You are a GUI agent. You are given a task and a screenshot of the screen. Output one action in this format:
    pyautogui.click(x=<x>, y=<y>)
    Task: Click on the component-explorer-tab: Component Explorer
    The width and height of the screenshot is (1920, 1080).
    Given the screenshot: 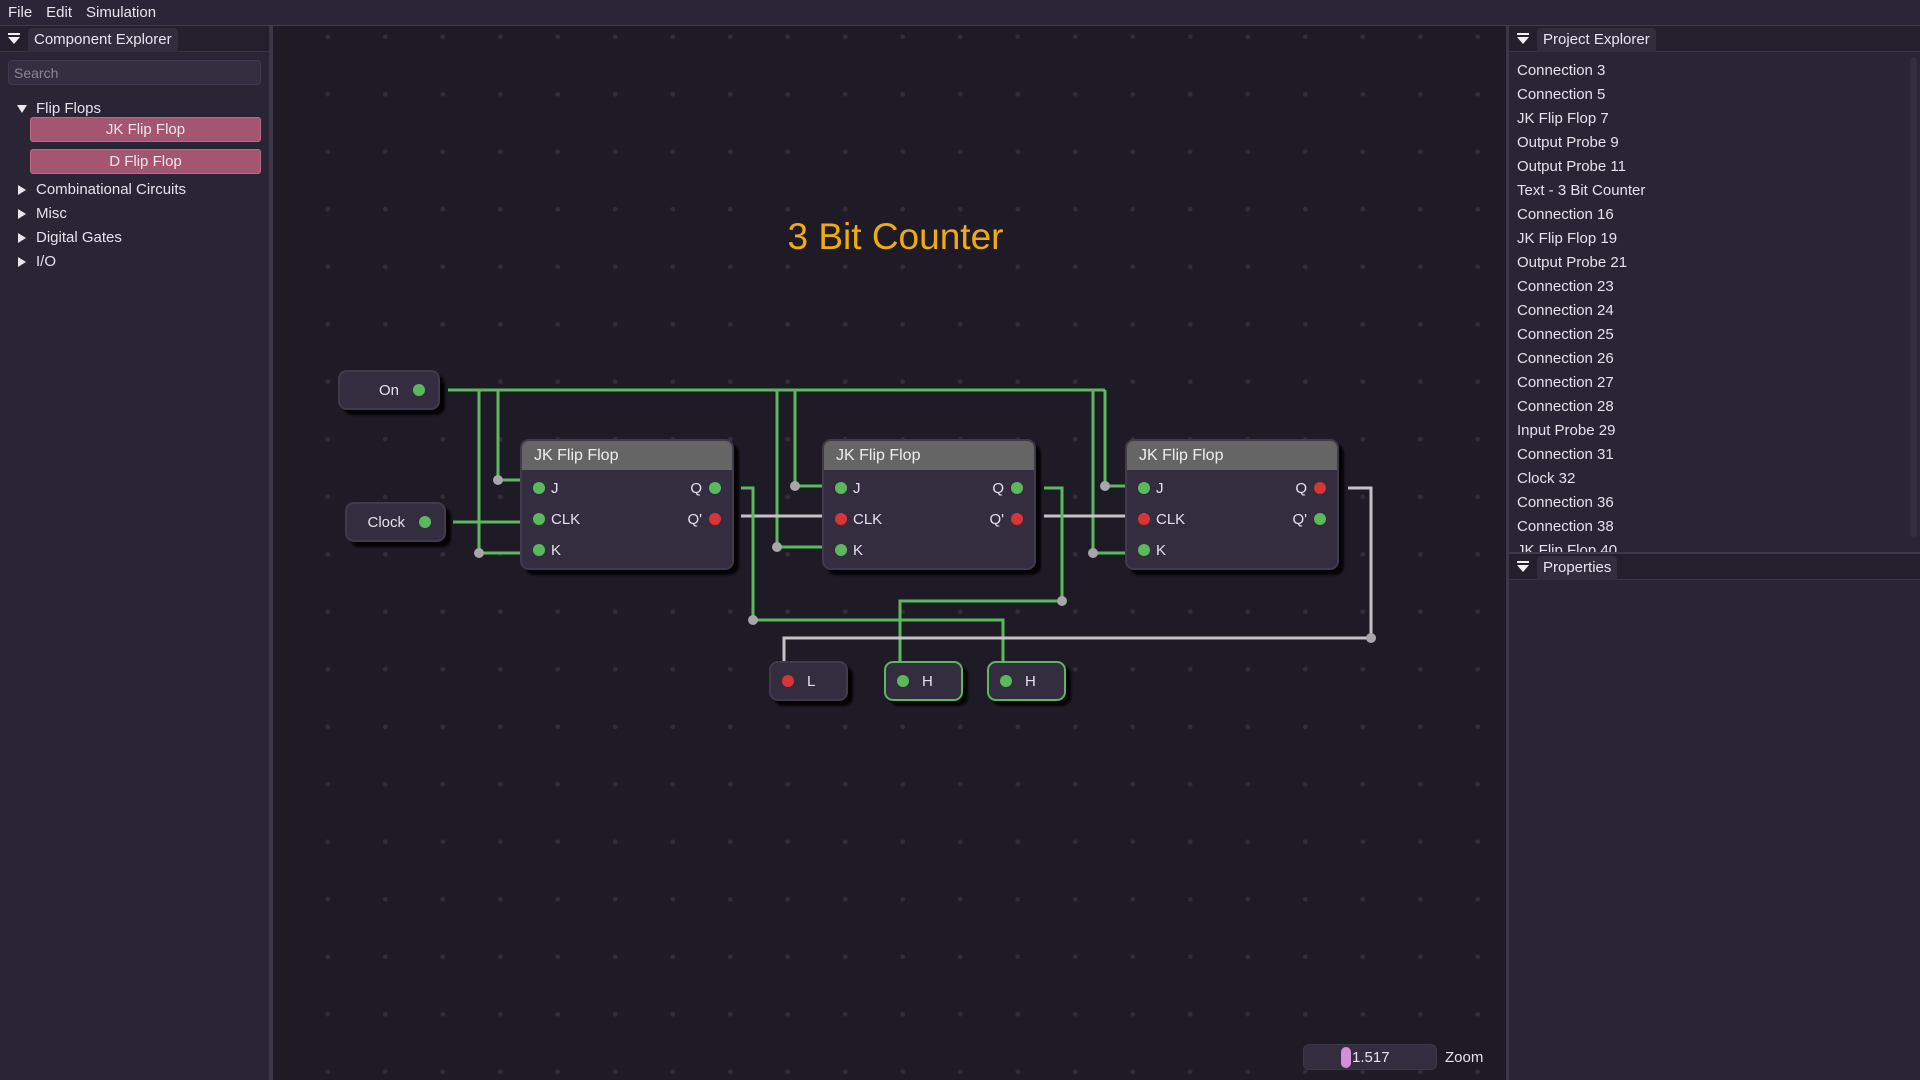 What is the action you would take?
    pyautogui.click(x=103, y=39)
    